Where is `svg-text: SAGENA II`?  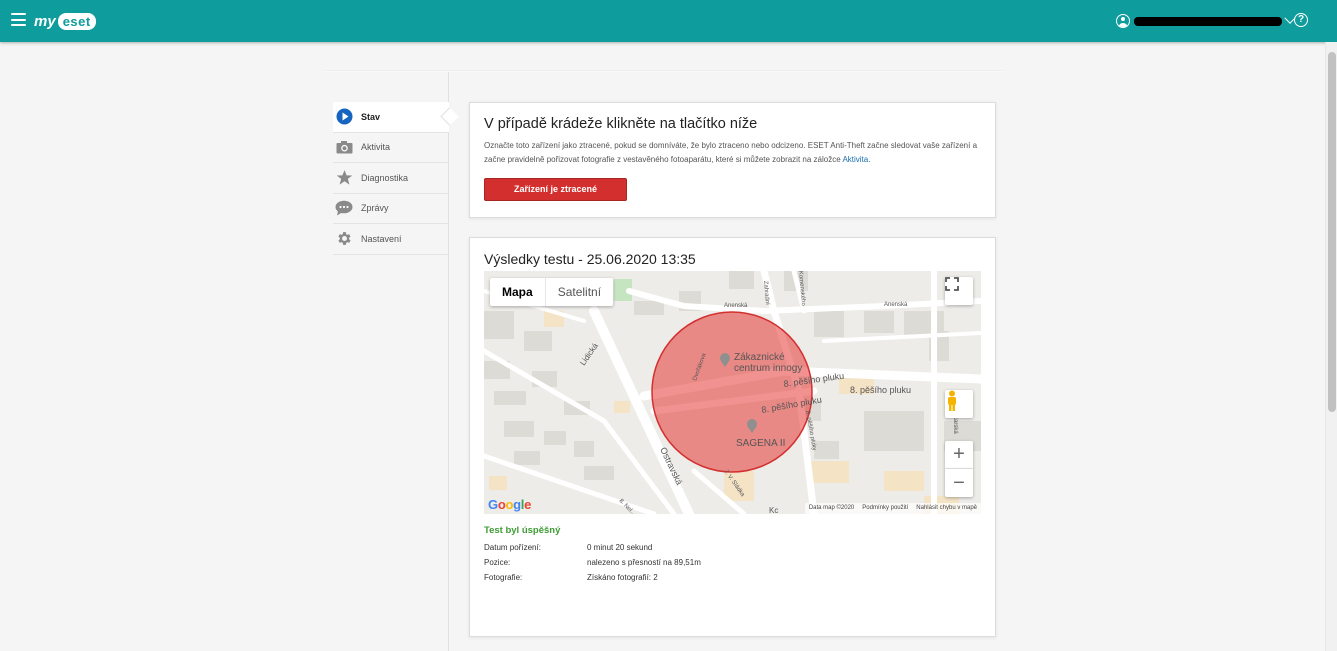 svg-text: SAGENA II is located at coordinates (760, 443).